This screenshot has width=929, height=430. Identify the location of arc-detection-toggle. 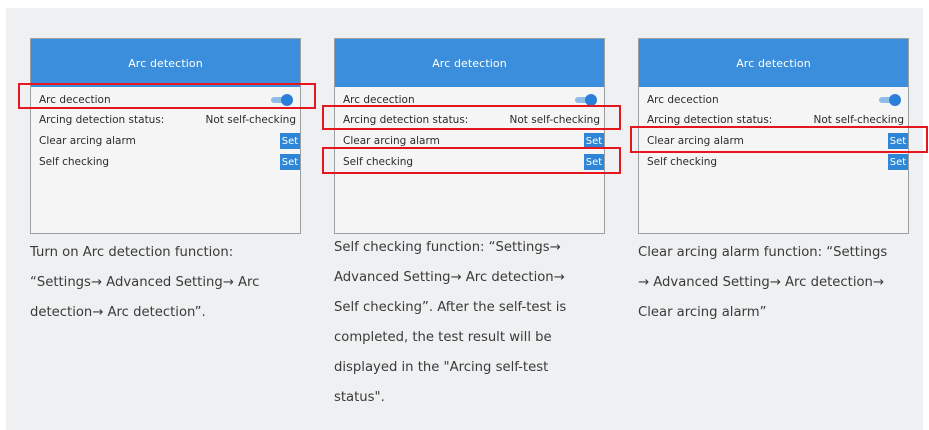
(890, 100).